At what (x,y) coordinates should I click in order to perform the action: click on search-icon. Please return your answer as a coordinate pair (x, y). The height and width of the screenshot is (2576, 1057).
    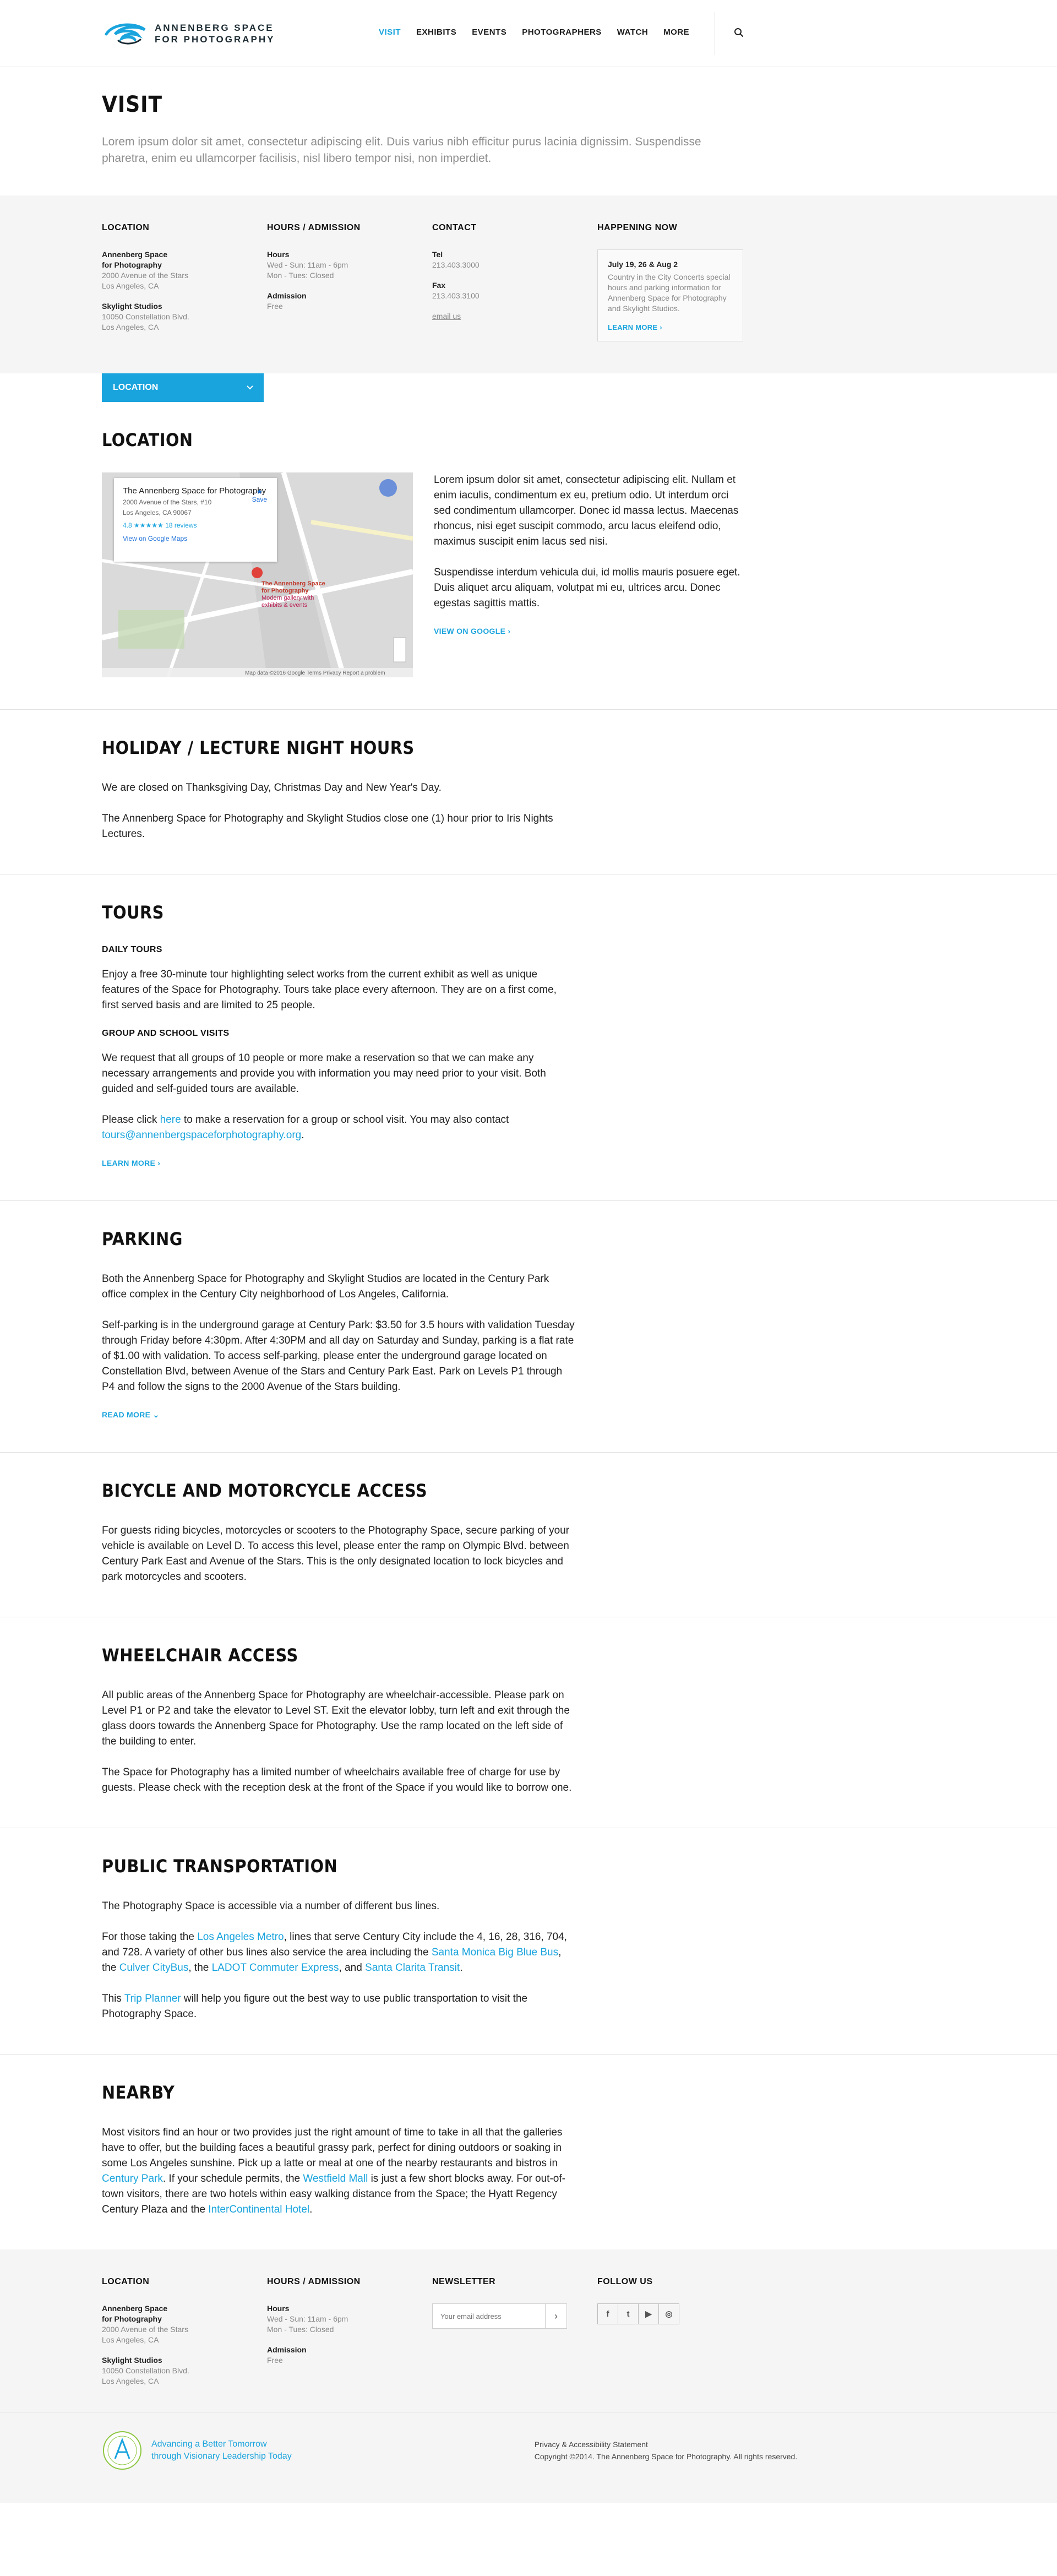
    Looking at the image, I should click on (739, 33).